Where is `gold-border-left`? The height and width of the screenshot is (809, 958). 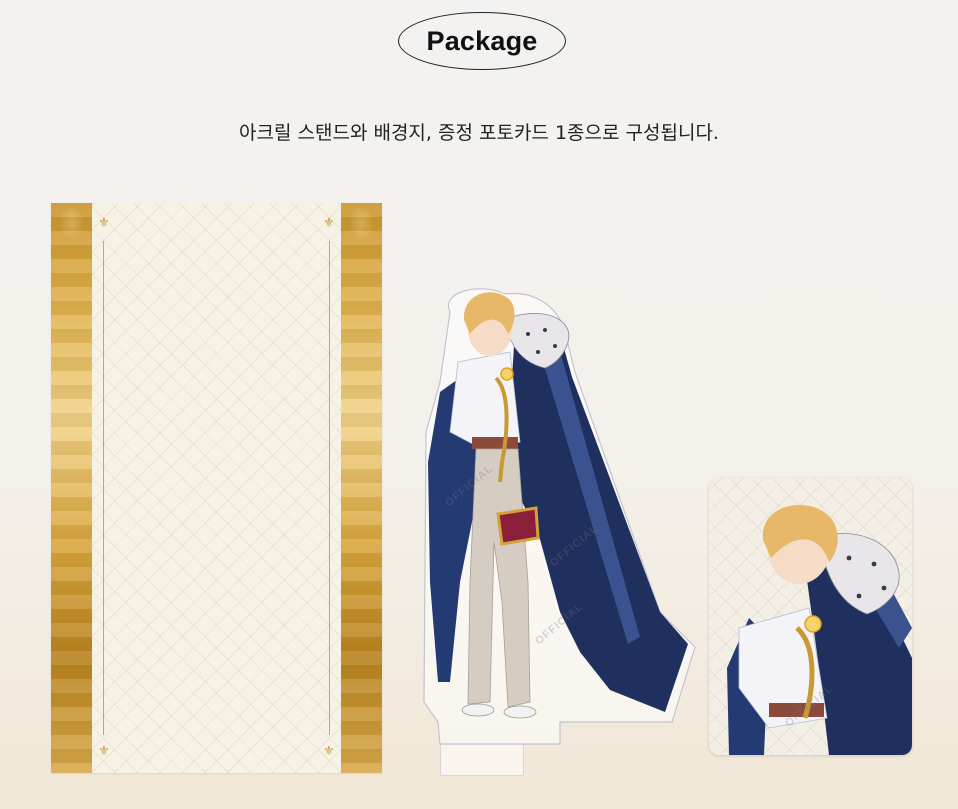
gold-border-left is located at coordinates (71, 488).